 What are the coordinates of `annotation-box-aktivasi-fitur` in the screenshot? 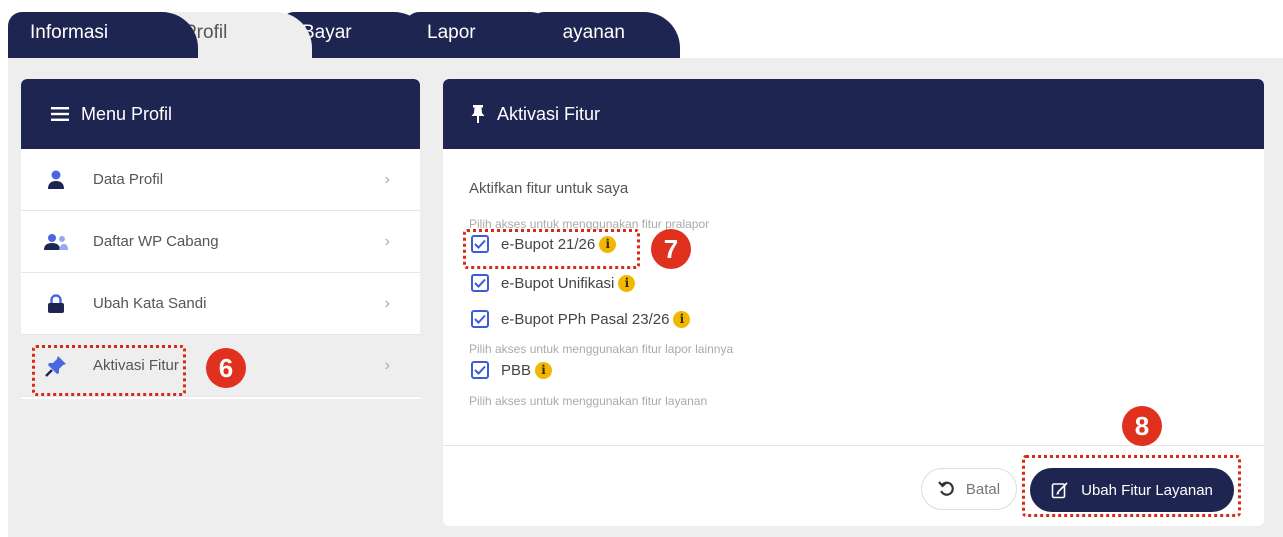 It's located at (109, 370).